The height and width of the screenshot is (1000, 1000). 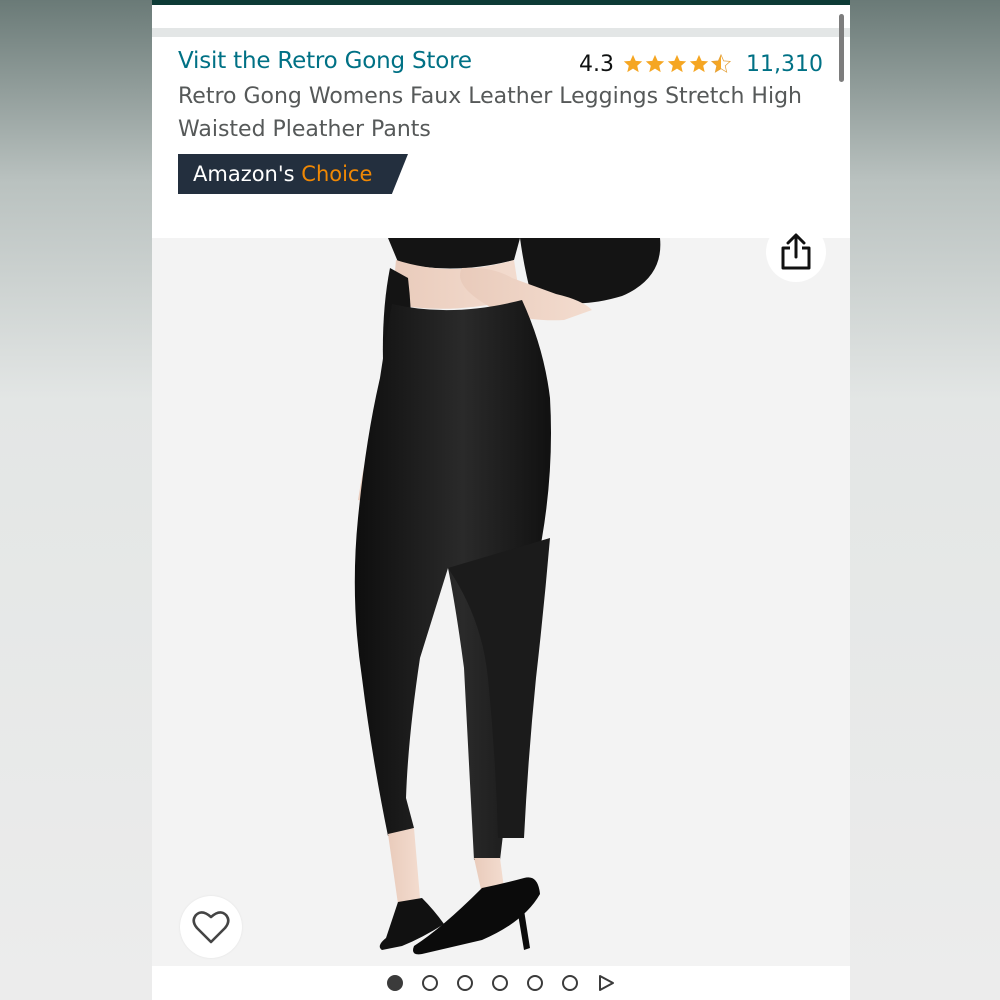 I want to click on badge-prefix: Amazon's, so click(x=244, y=174).